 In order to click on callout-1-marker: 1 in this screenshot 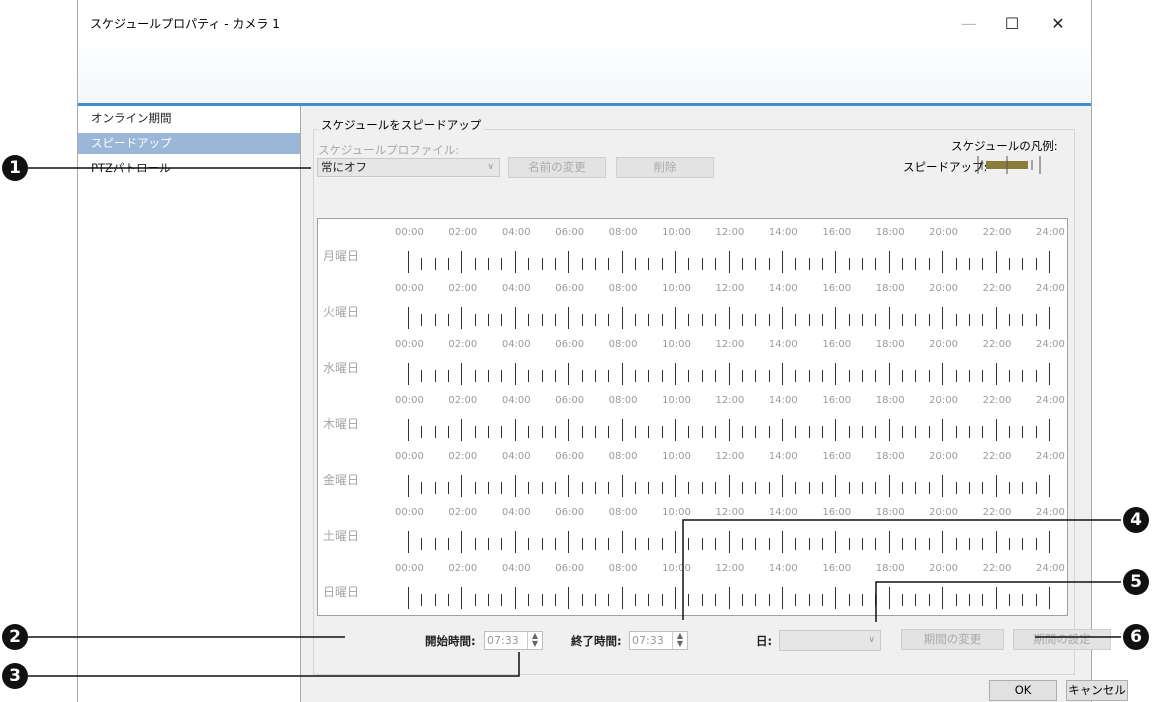, I will do `click(15, 168)`.